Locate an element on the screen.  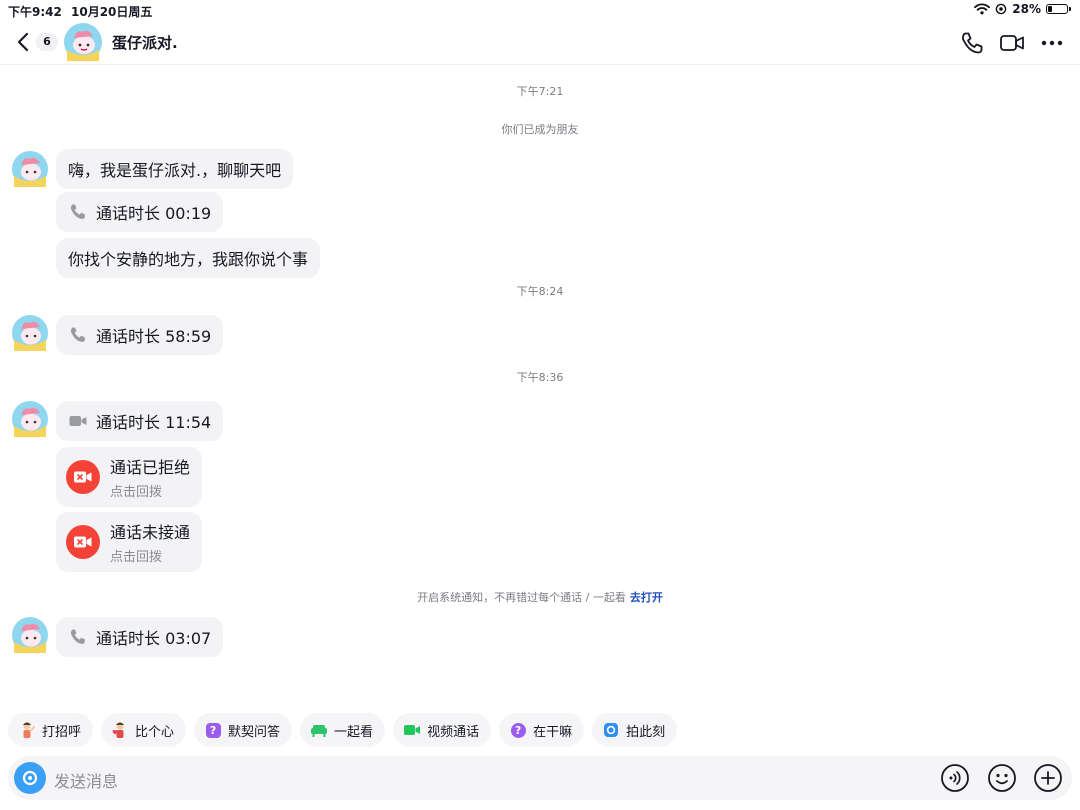
timestamp: 下午8:24 is located at coordinates (540, 291).